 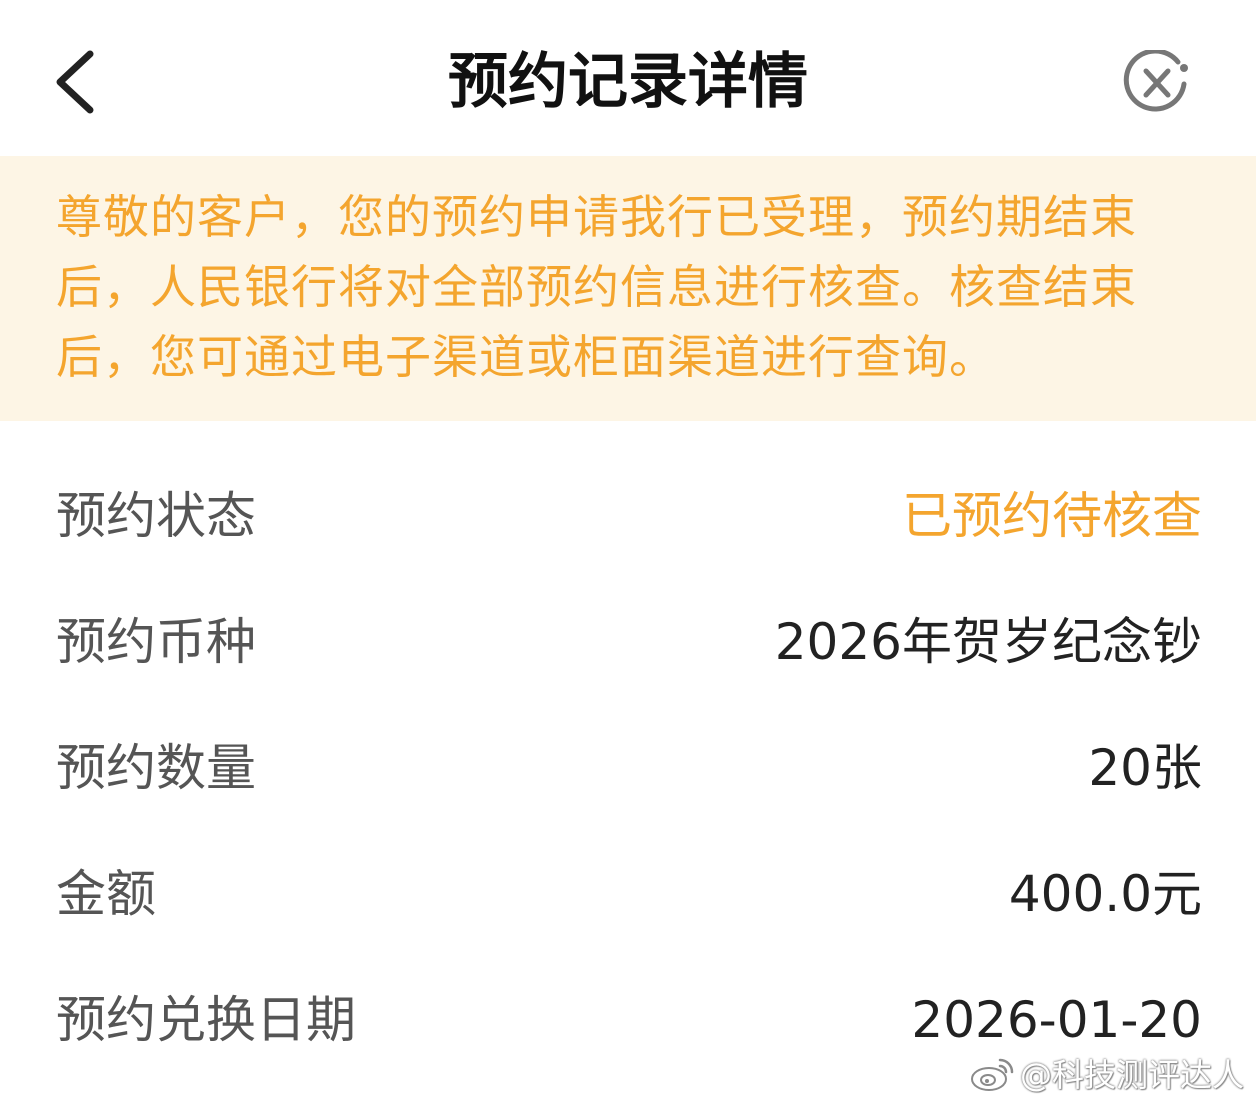 I want to click on detail-row-amount: 金额 400.0元, so click(x=629, y=894).